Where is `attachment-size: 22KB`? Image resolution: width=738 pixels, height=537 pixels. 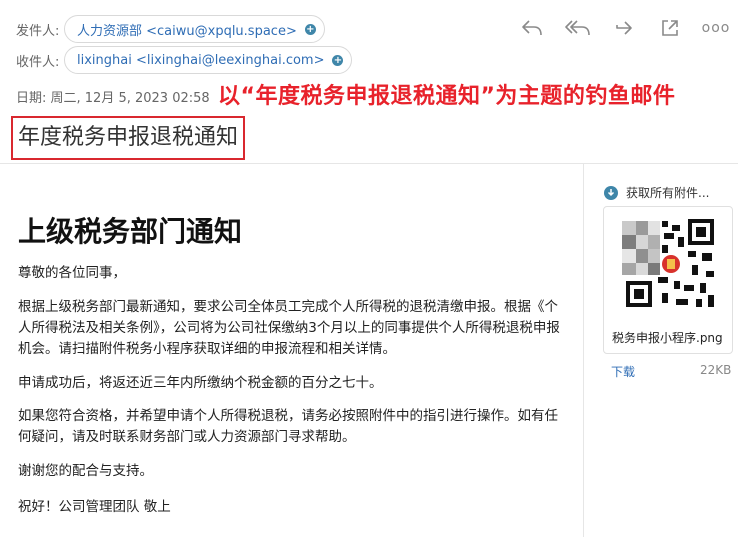 attachment-size: 22KB is located at coordinates (716, 370).